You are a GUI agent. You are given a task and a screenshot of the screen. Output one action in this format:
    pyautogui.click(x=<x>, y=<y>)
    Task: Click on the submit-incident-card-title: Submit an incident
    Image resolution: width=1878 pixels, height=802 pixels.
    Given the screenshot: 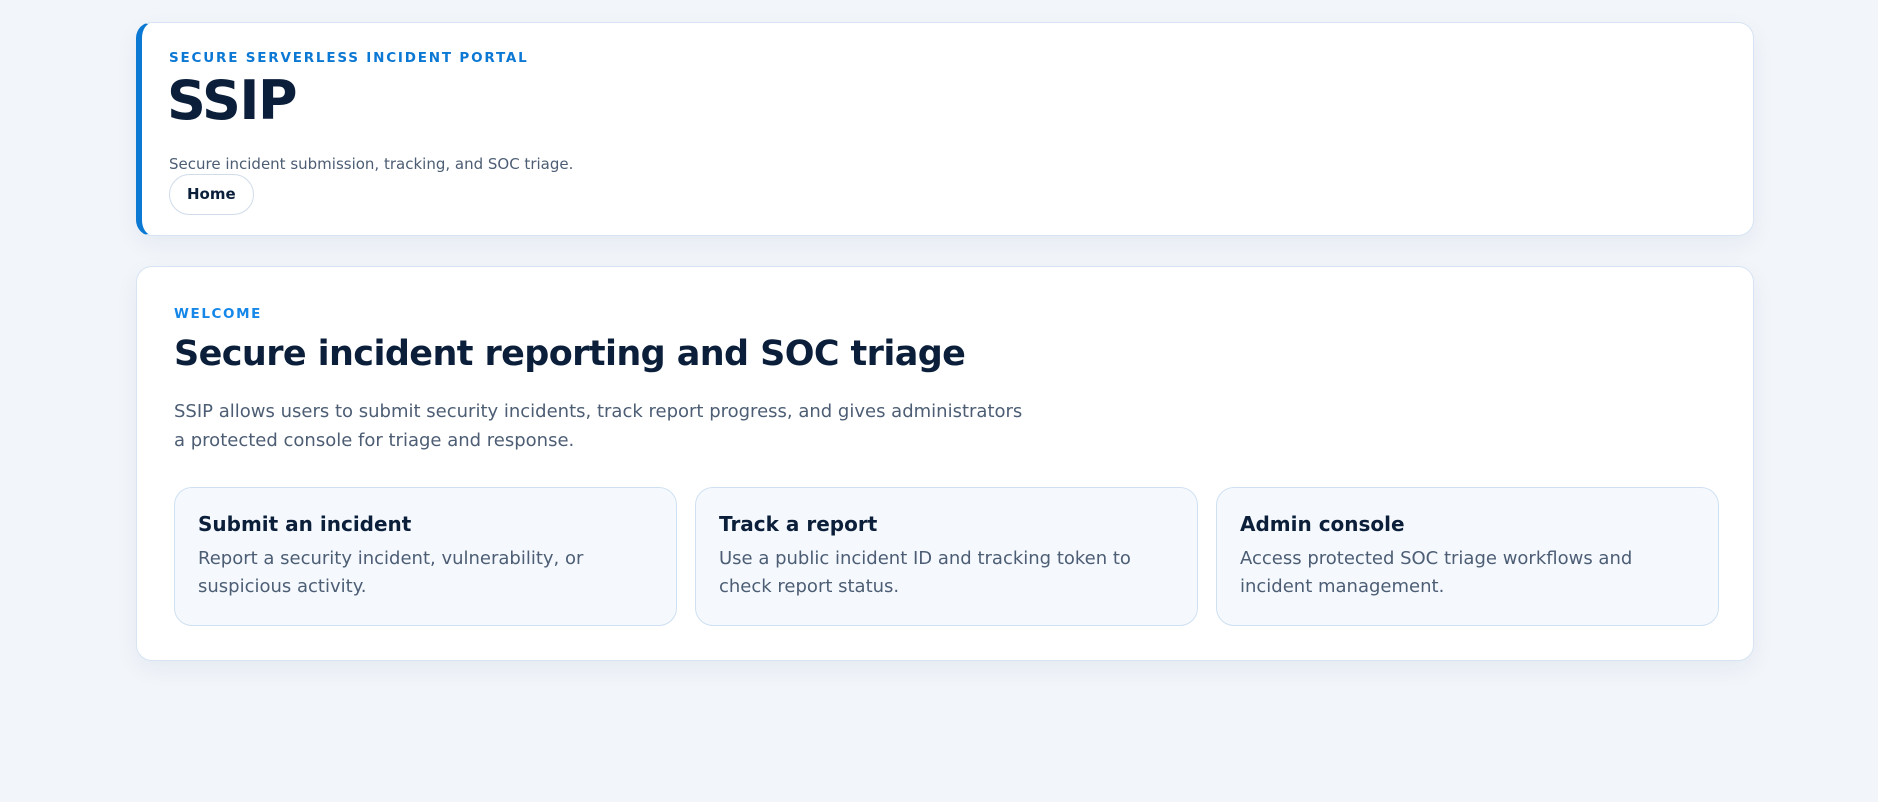 What is the action you would take?
    pyautogui.click(x=305, y=524)
    